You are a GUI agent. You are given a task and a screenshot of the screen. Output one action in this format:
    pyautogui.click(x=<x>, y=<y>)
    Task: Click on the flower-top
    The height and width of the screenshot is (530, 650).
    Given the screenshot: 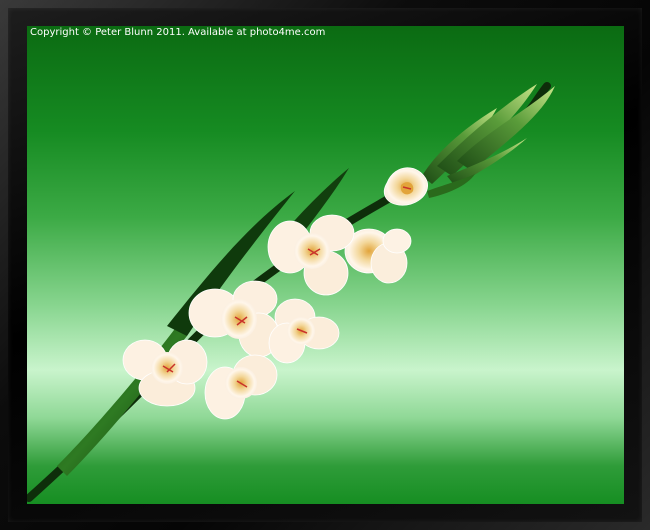 What is the action you would take?
    pyautogui.click(x=405, y=186)
    